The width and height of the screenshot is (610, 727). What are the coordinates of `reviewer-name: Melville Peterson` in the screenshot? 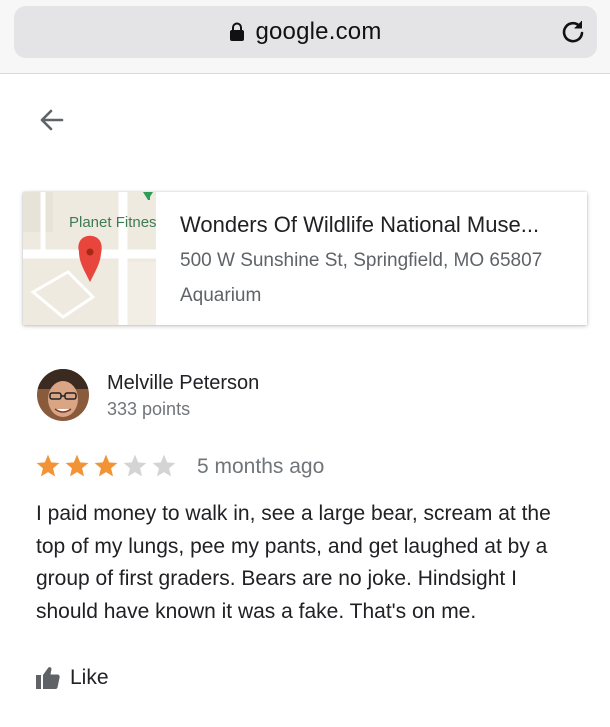 It's located at (183, 383).